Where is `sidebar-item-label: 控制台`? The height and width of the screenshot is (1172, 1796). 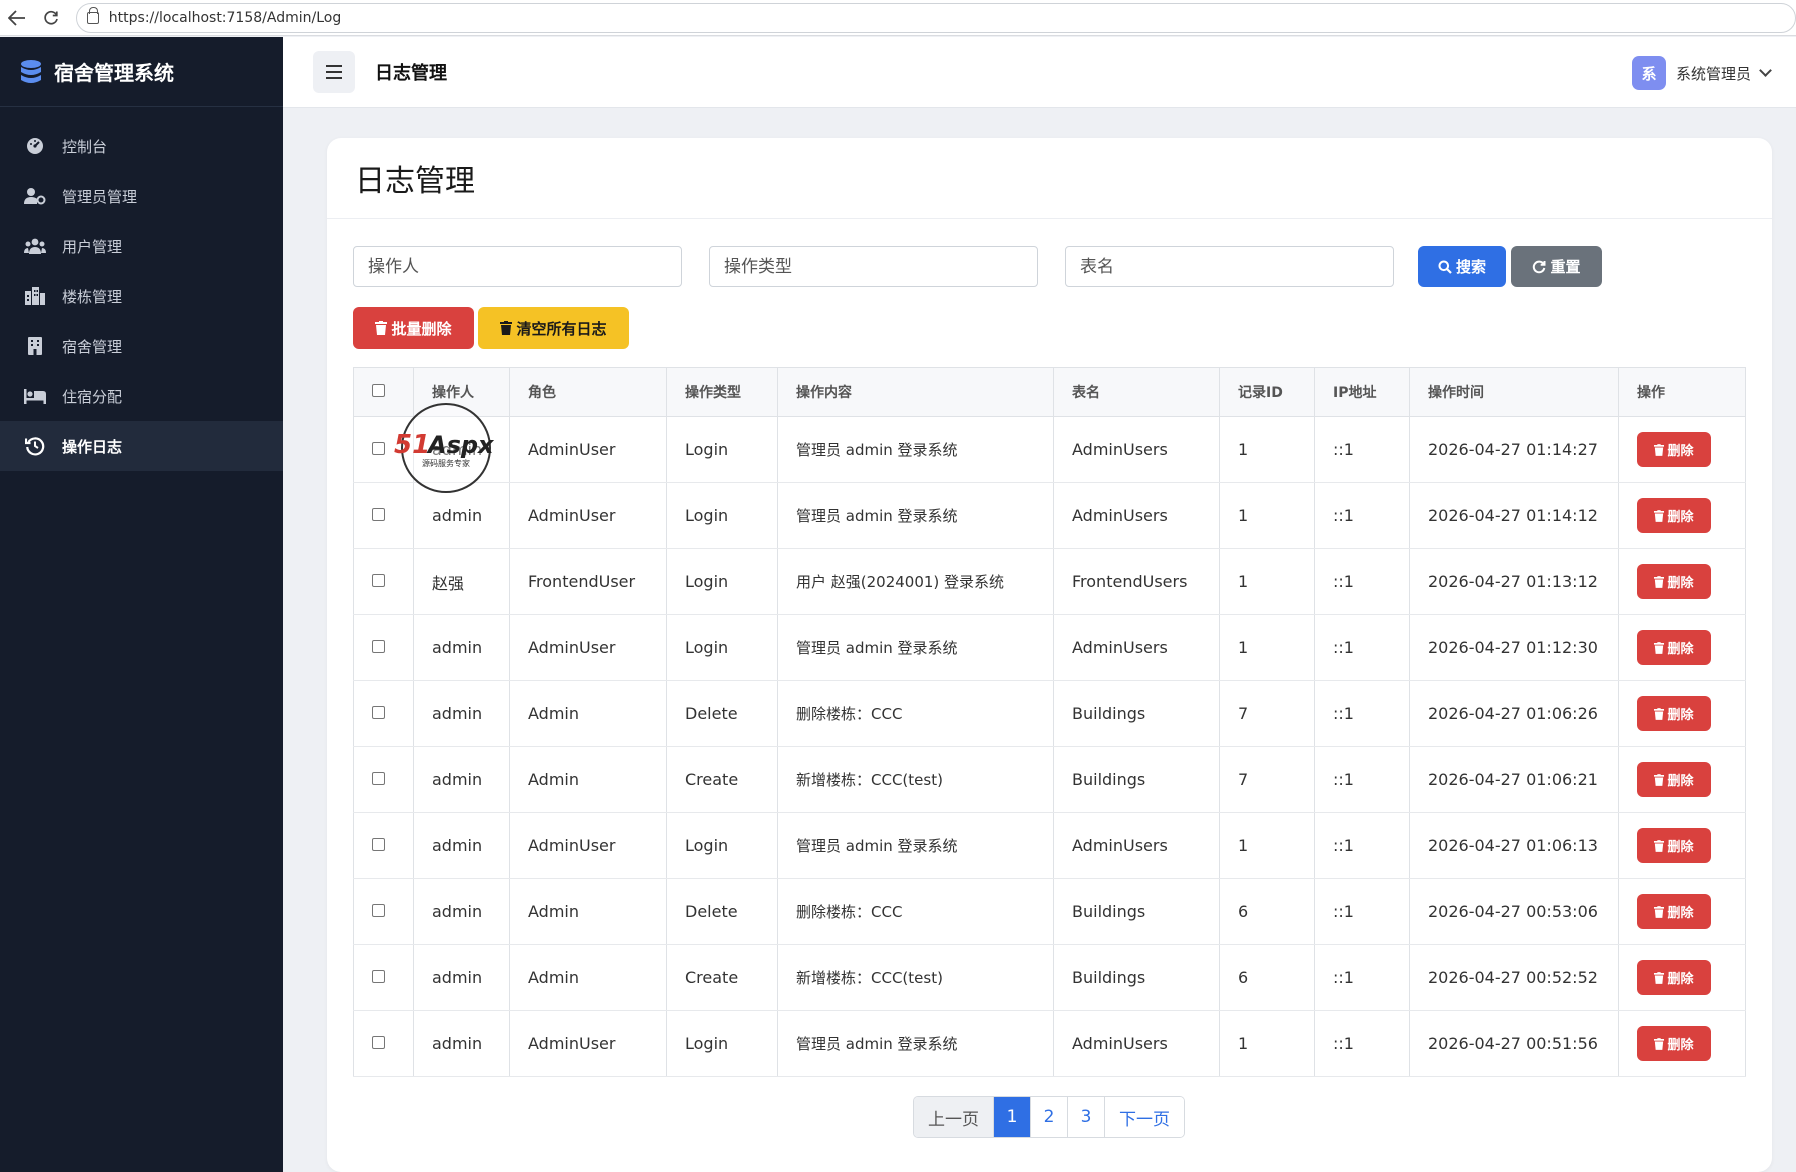
sidebar-item-label: 控制台 is located at coordinates (85, 146).